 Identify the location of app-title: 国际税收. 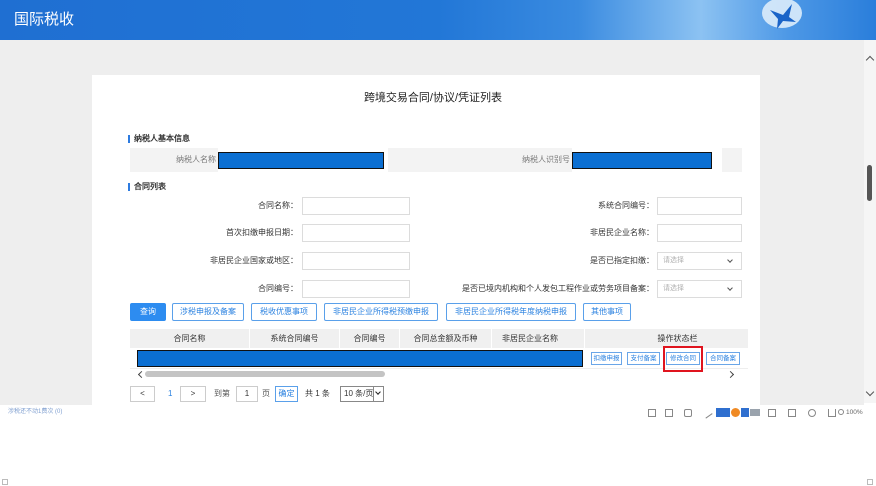
(44, 19).